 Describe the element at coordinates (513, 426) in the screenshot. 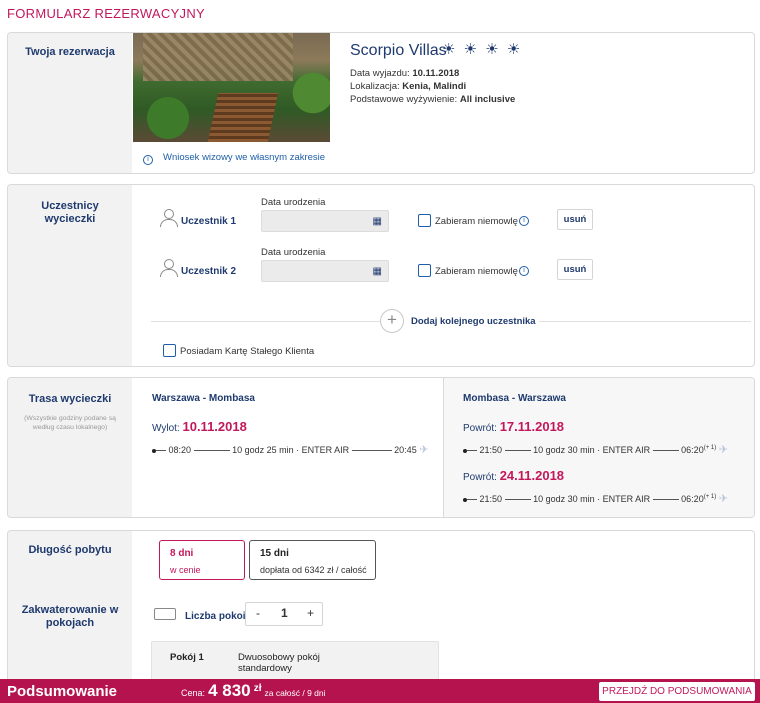

I see `return-option-date: Powrót: 17.11.2018` at that location.